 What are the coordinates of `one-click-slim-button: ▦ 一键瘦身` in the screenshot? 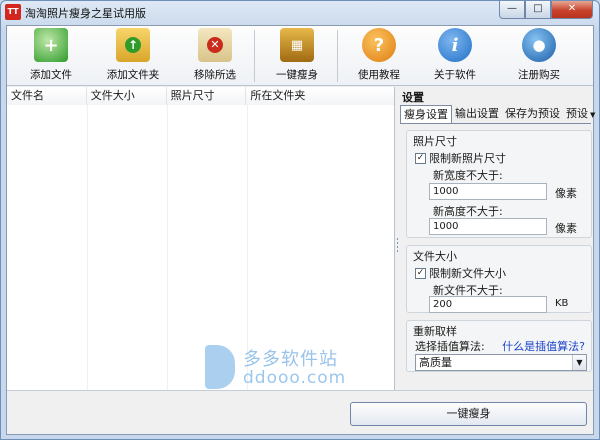 It's located at (297, 56).